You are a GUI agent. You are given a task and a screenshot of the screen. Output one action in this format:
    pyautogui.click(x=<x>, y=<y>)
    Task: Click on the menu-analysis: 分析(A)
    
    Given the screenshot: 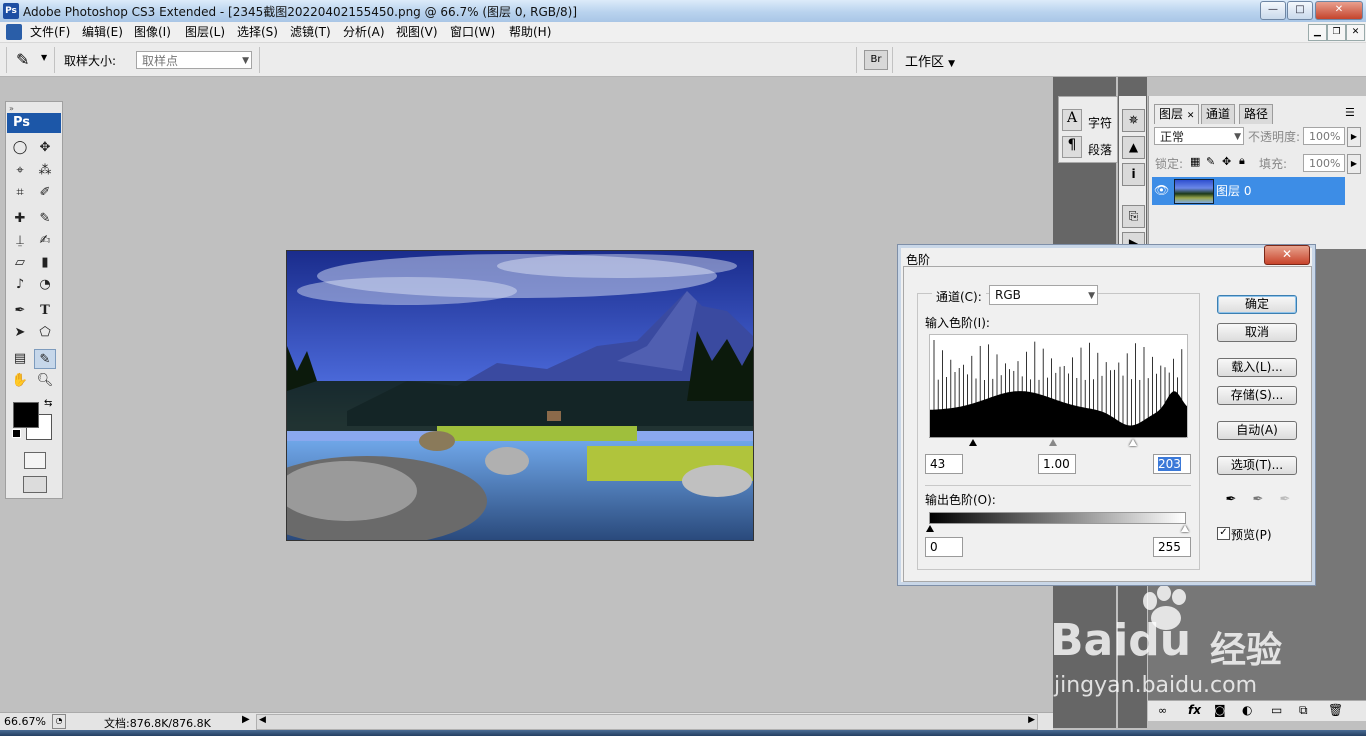 What is the action you would take?
    pyautogui.click(x=364, y=32)
    